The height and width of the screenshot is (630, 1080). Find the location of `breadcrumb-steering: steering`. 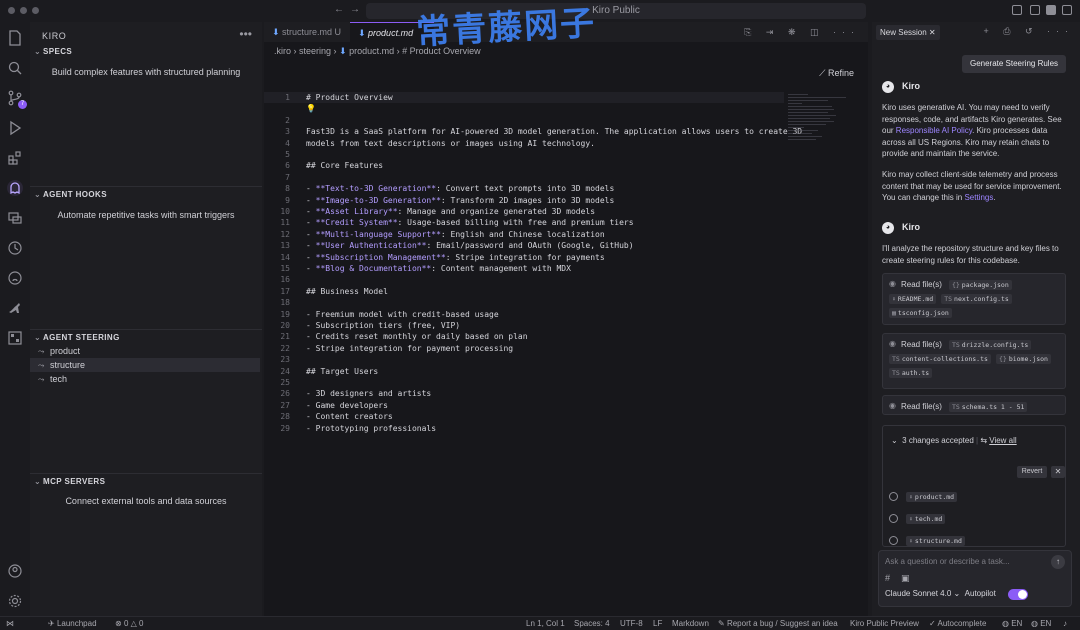

breadcrumb-steering: steering is located at coordinates (315, 51).